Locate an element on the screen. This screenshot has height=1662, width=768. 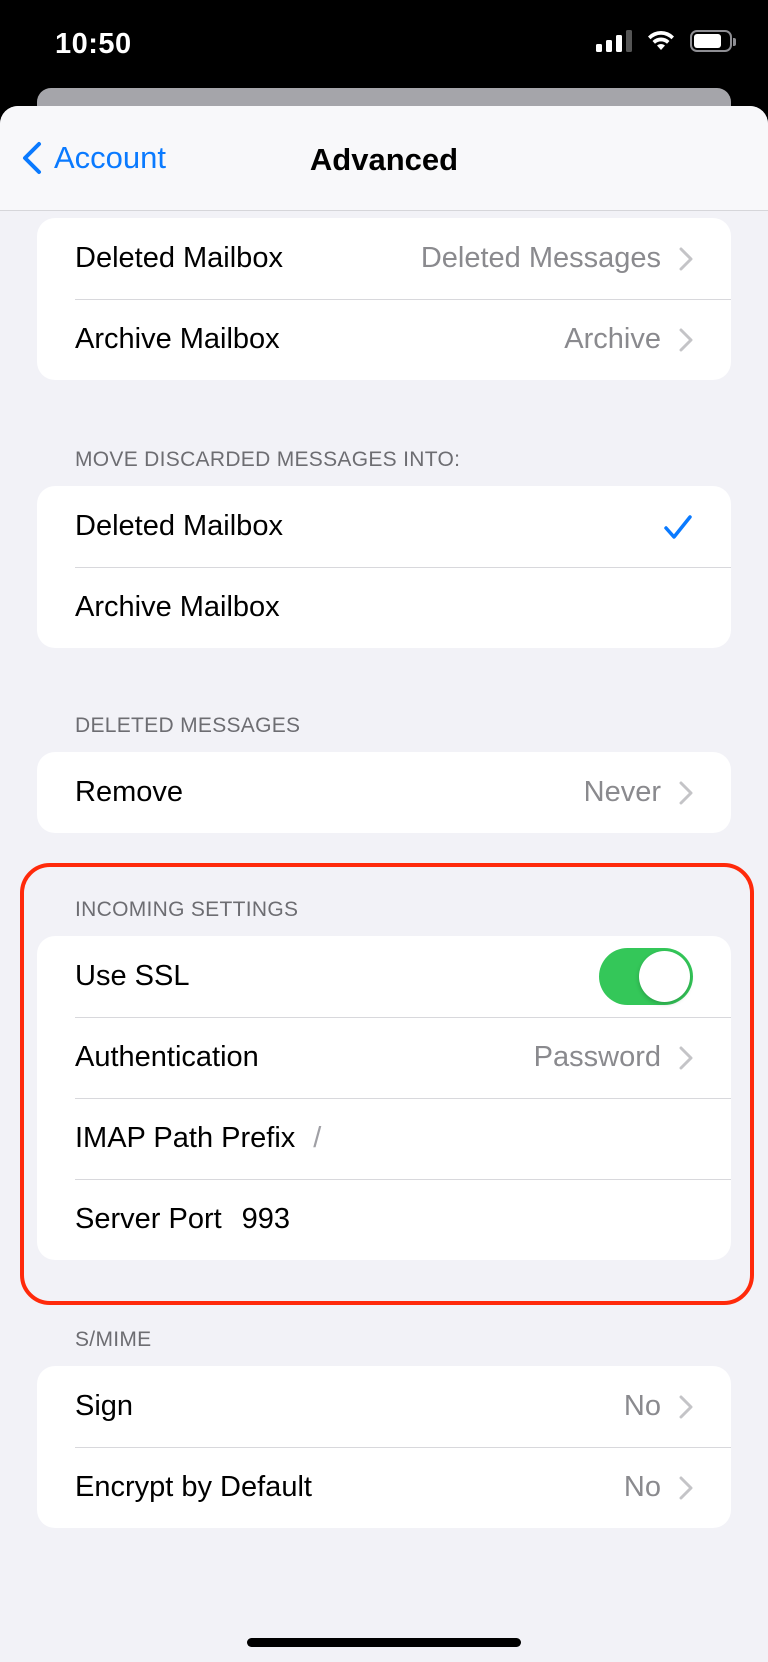
discard-section-header: MOVE DISCARDED MESSAGES INTO: is located at coordinates (268, 459).